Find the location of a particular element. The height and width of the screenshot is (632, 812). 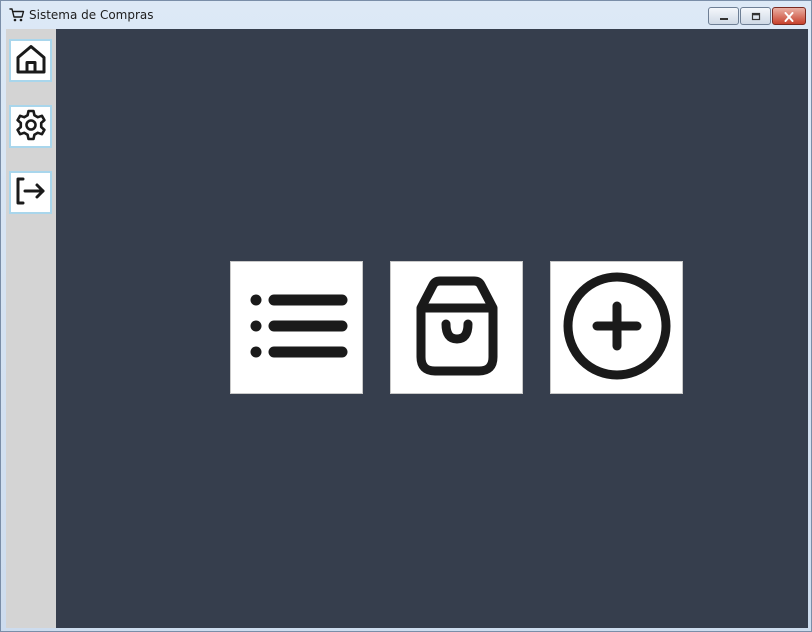

minimize-button is located at coordinates (723, 16).